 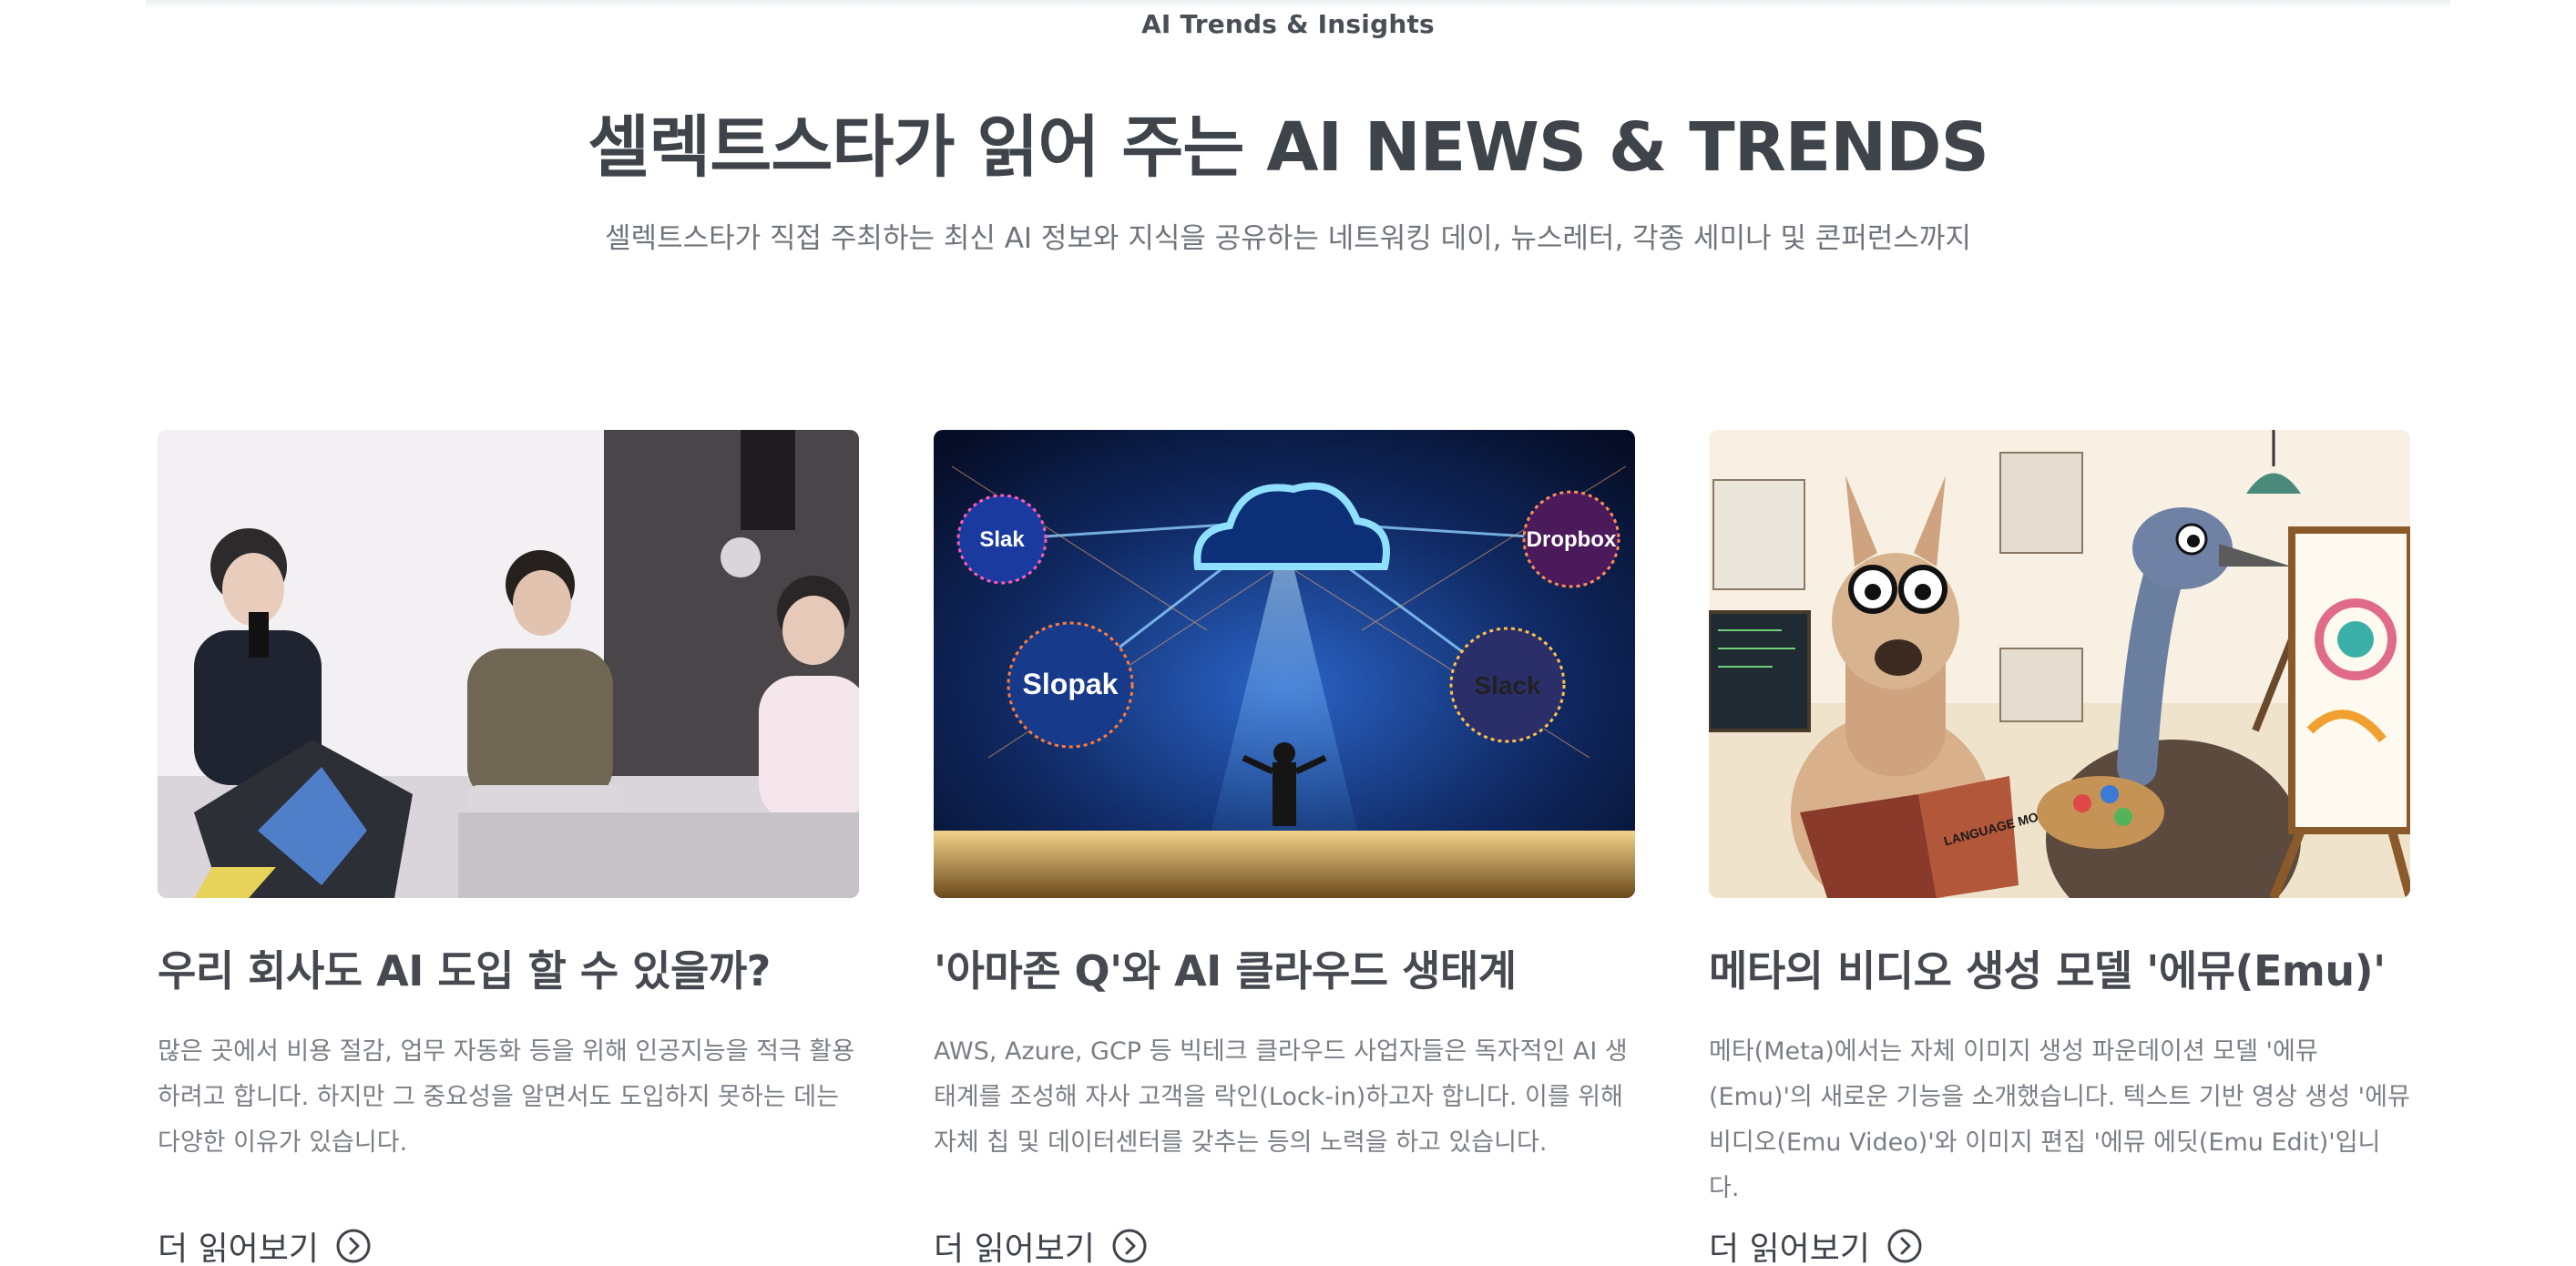 What do you see at coordinates (1284, 664) in the screenshot?
I see `ai-cloud-ecosystem-image: Slak Dropbox Slopak Slack` at bounding box center [1284, 664].